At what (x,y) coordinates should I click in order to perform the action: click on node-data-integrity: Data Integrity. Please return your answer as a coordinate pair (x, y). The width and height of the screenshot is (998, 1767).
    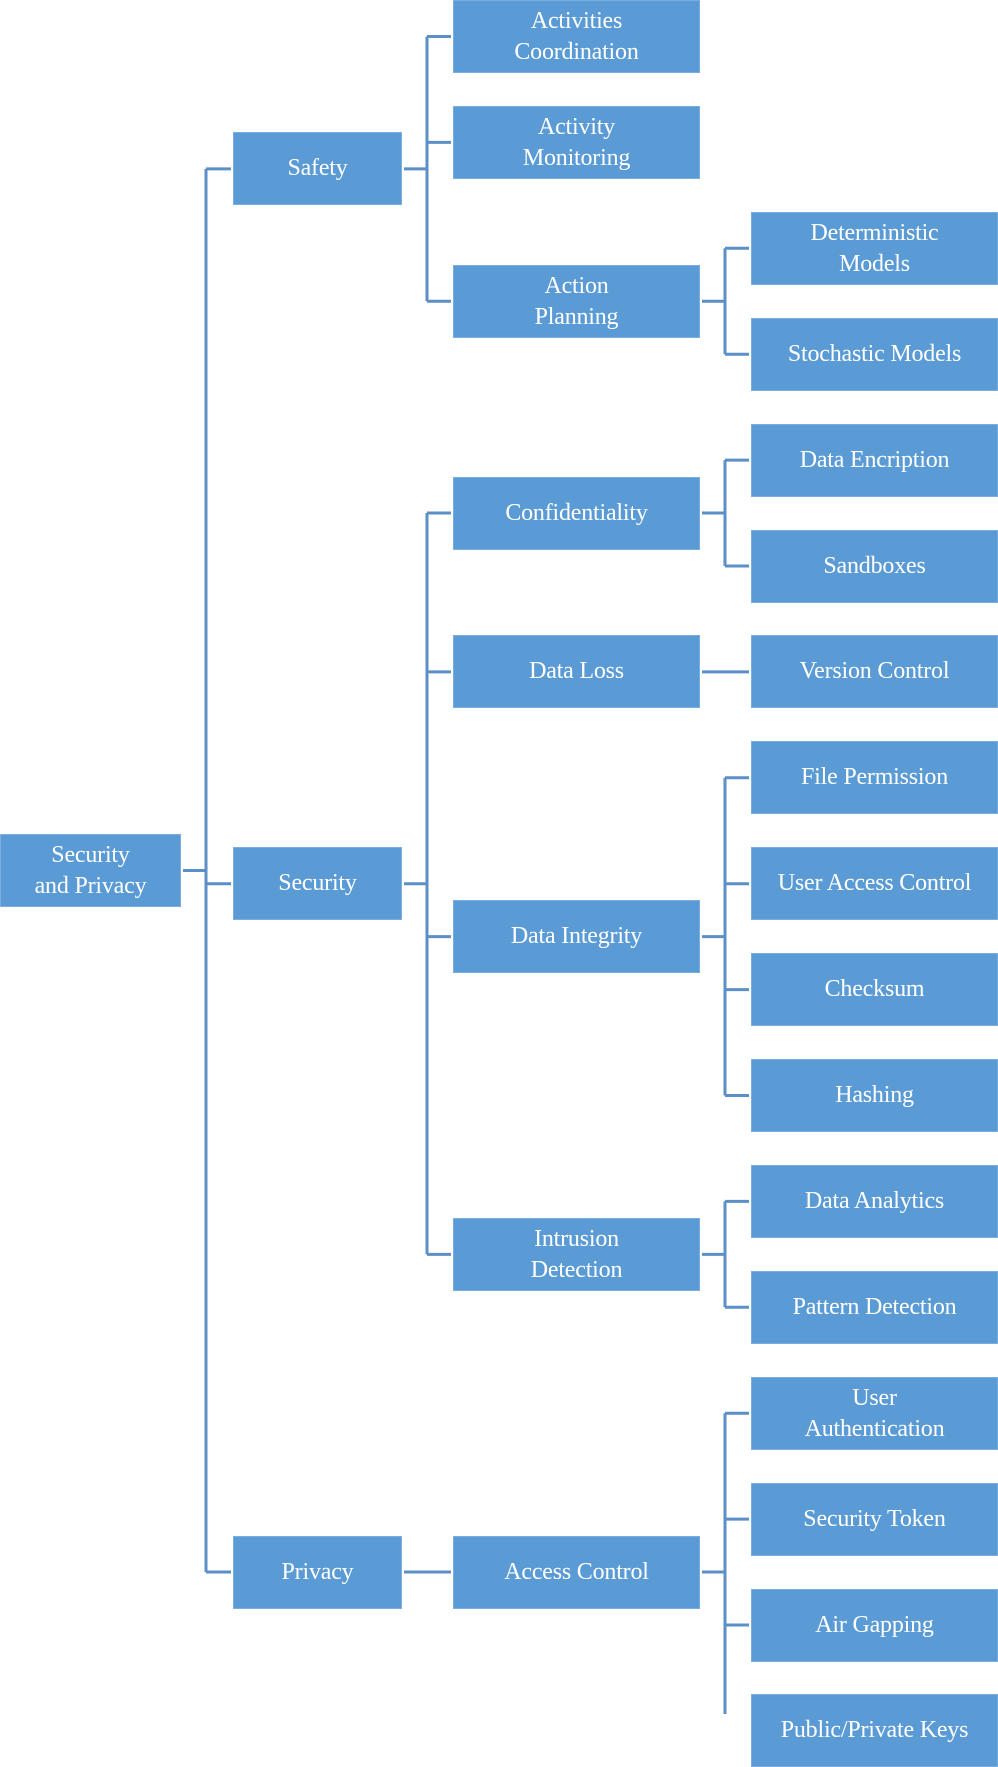
    Looking at the image, I should click on (576, 936).